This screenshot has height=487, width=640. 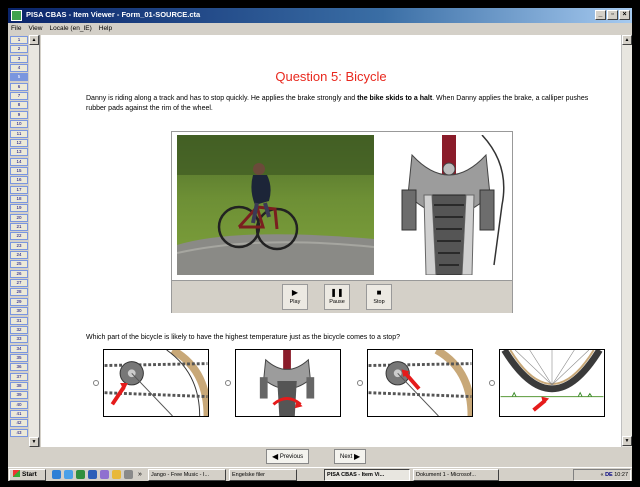 What do you see at coordinates (92, 474) in the screenshot?
I see `word-quicklaunch-icon` at bounding box center [92, 474].